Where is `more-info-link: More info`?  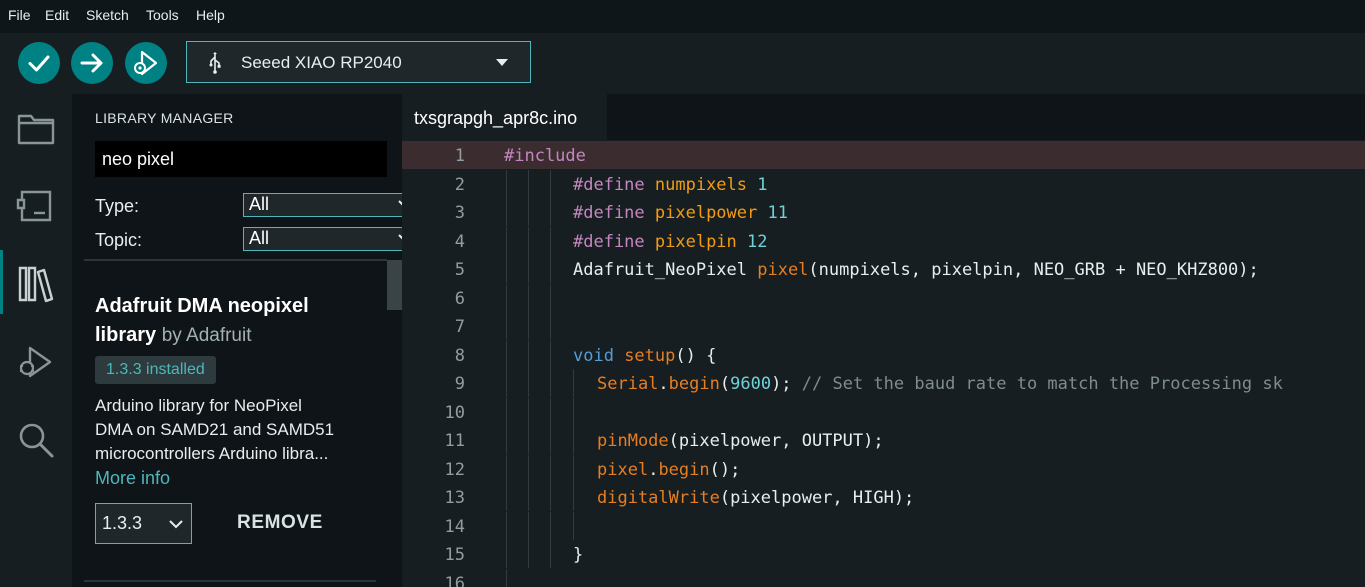
more-info-link: More info is located at coordinates (132, 478).